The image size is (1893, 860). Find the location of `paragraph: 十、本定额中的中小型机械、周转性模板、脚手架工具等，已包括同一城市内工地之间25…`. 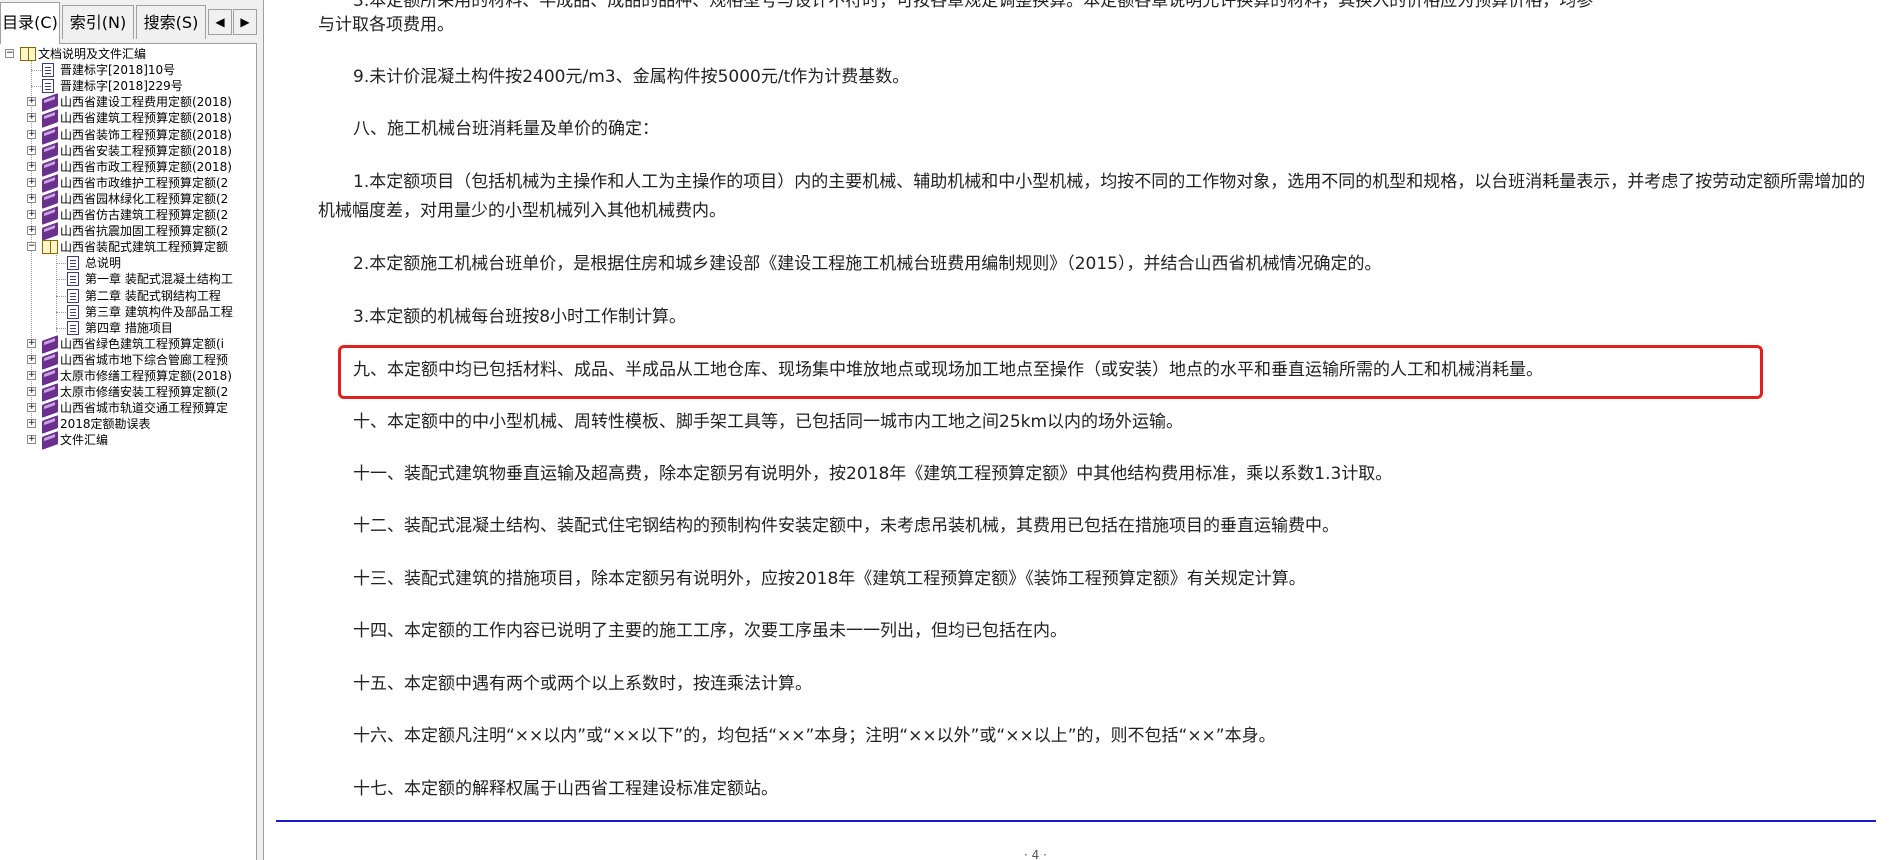

paragraph: 十、本定额中的中小型机械、周转性模板、脚手架工具等，已包括同一城市内工地之间25… is located at coordinates (768, 422).